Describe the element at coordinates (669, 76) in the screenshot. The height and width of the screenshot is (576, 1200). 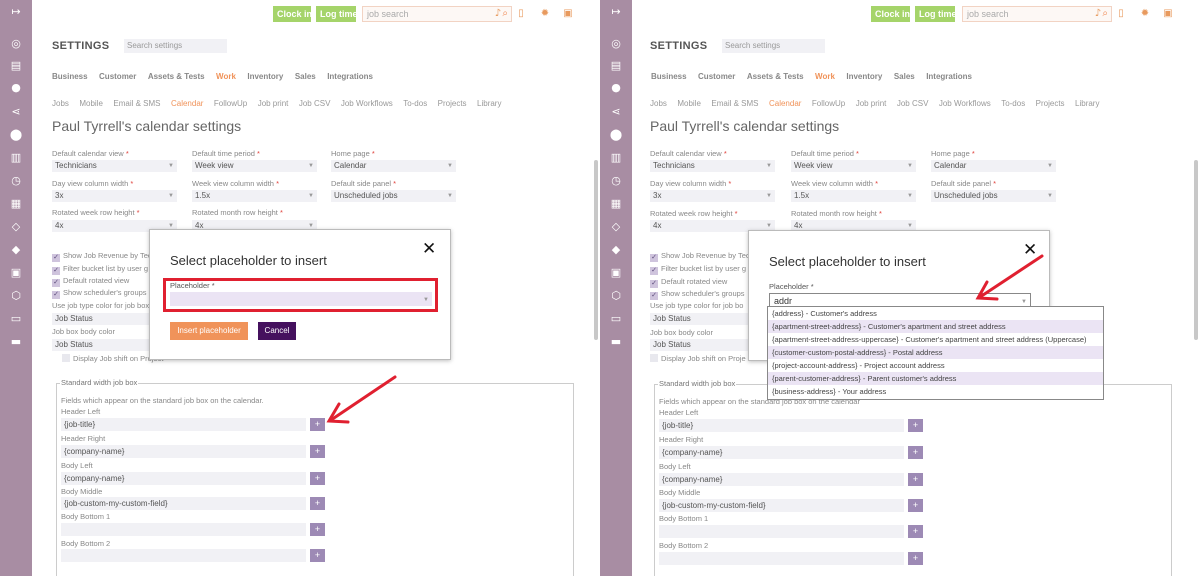
I see `tab-business: Business` at that location.